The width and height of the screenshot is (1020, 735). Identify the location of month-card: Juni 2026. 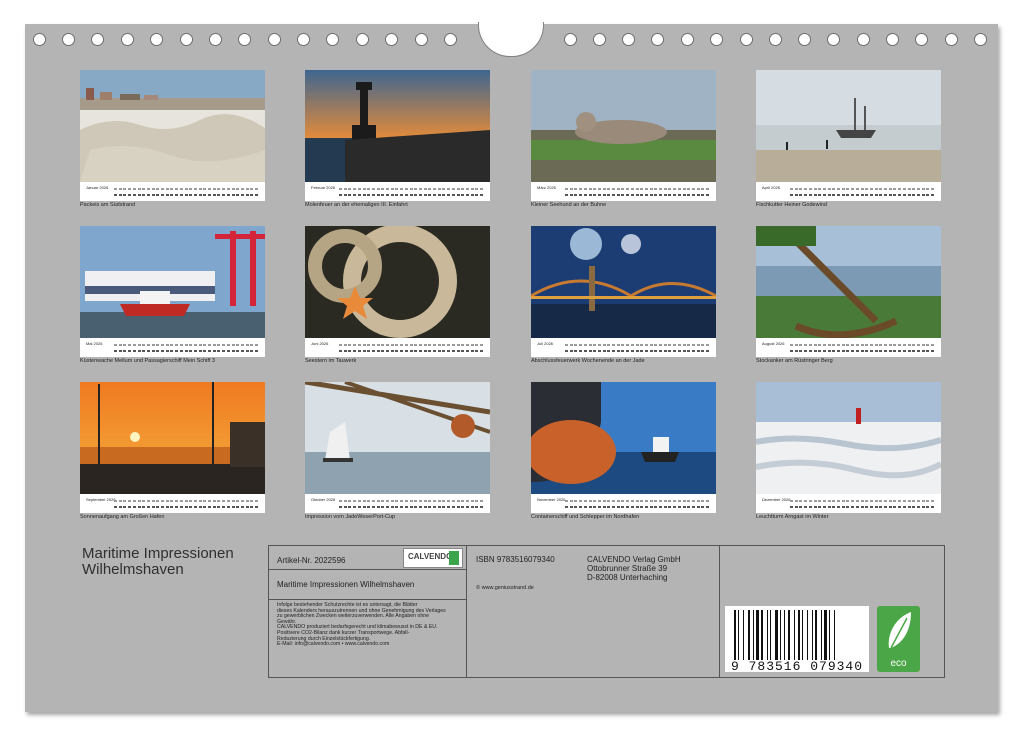
(397, 291).